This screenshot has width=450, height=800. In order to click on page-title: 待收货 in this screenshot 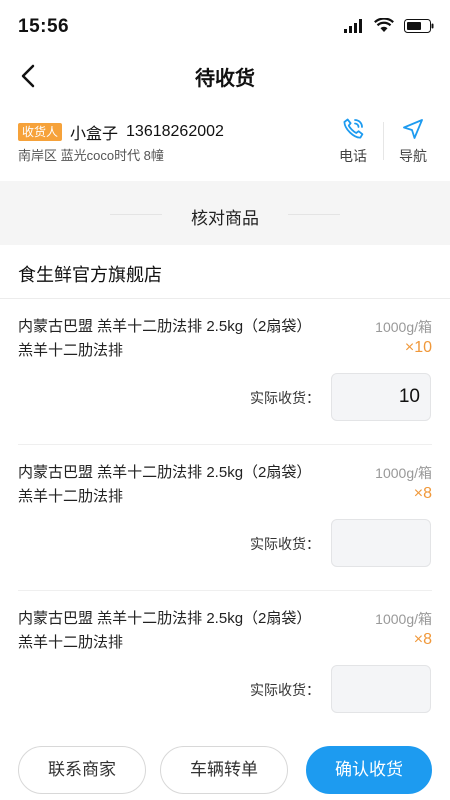, I will do `click(225, 79)`.